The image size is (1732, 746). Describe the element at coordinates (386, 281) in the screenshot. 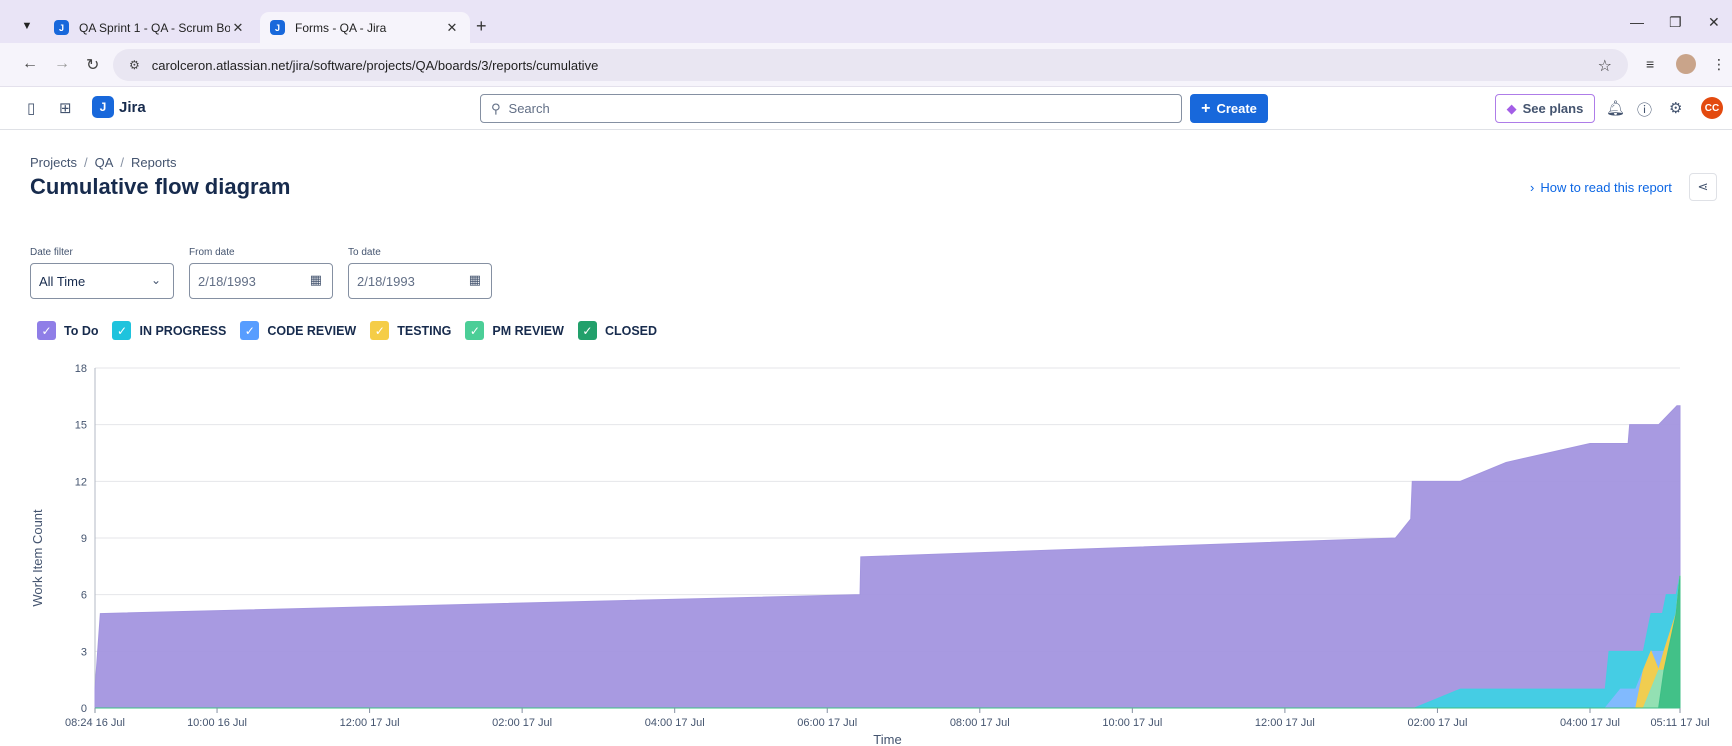

I see `to-date-value: 2/18/1993` at that location.